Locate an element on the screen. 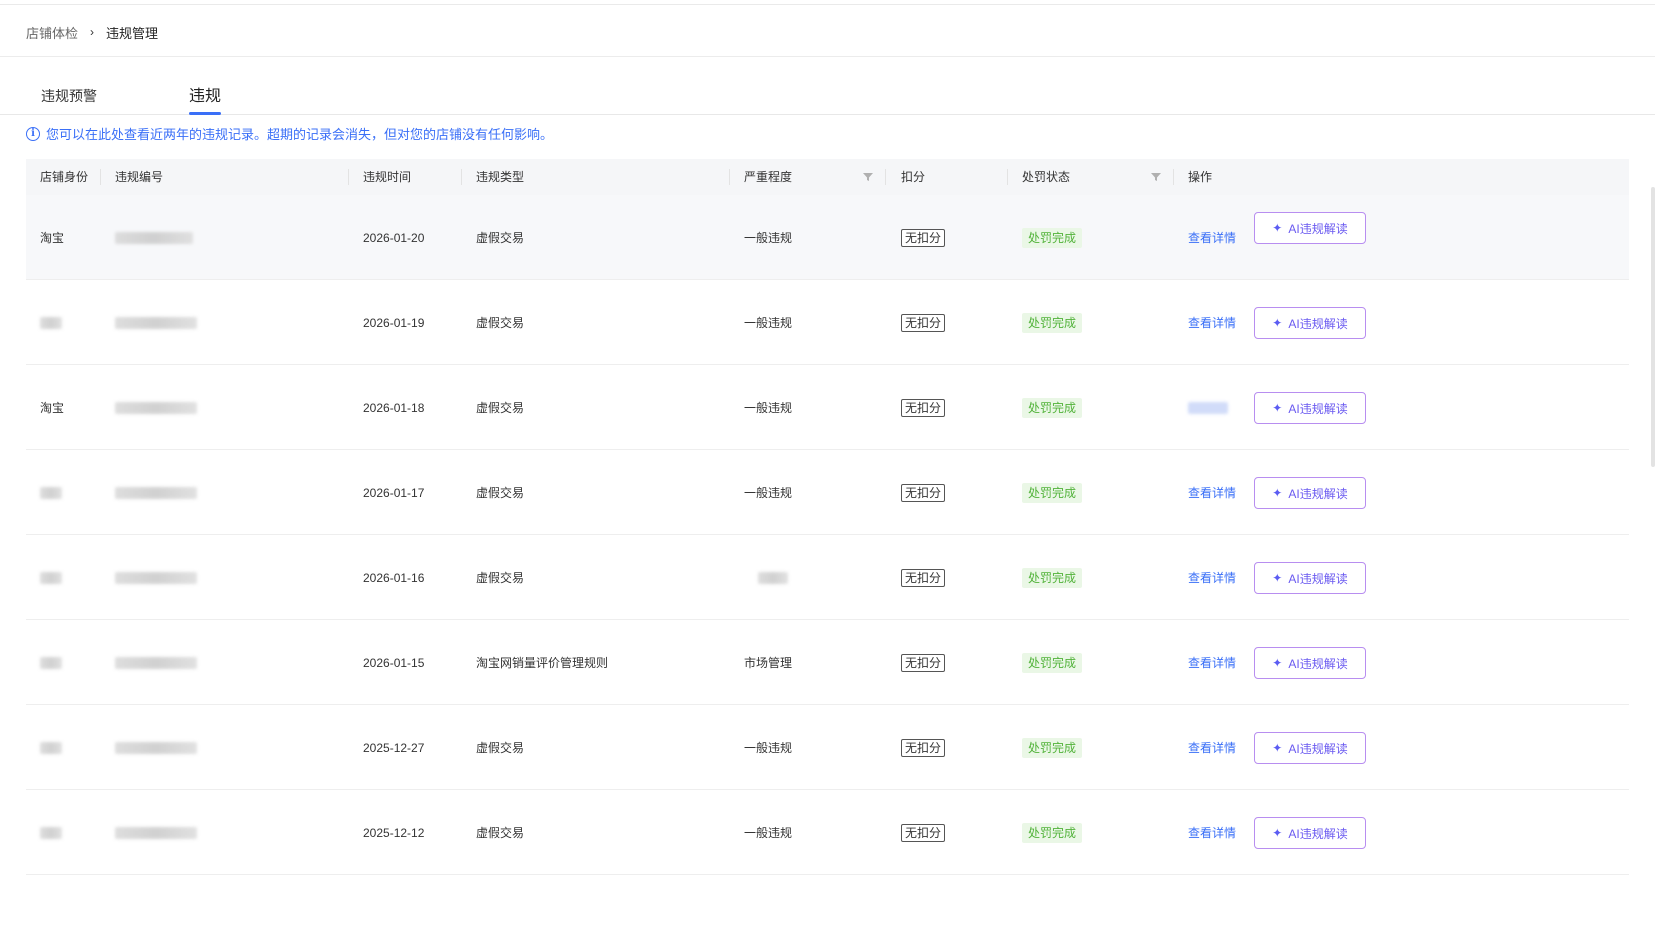 Image resolution: width=1667 pixels, height=941 pixels. header-identity: 店铺身份 is located at coordinates (64, 177).